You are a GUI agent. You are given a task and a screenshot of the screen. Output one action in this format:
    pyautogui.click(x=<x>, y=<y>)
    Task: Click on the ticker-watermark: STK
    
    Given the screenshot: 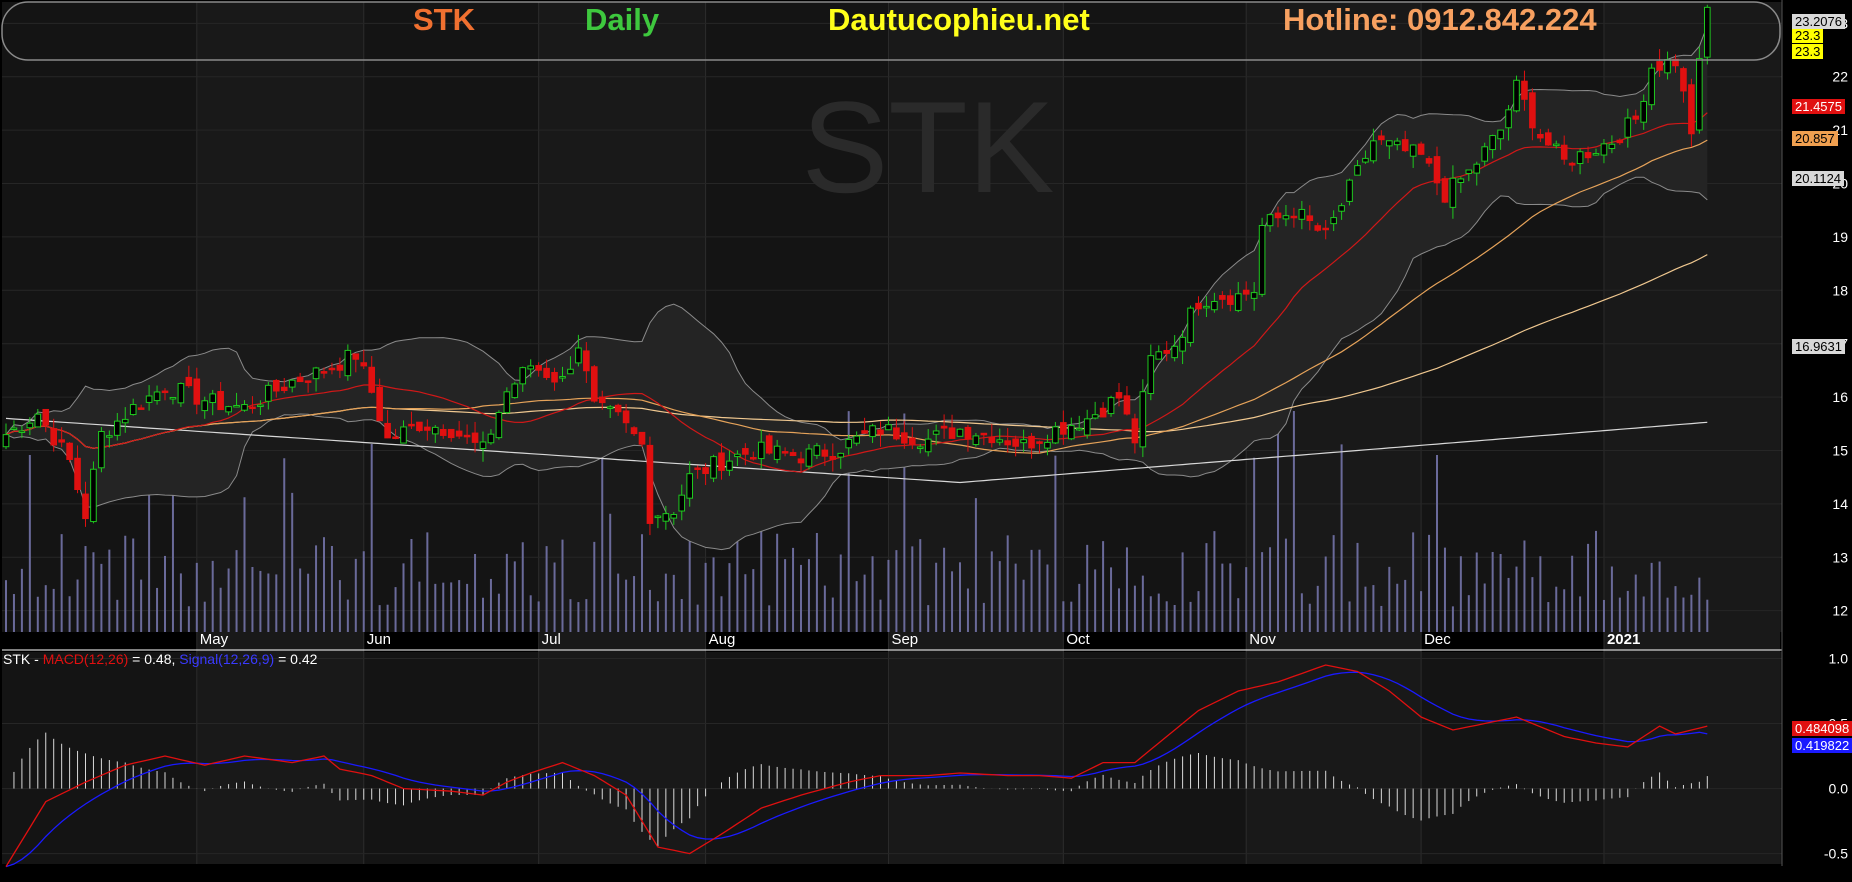 What is the action you would take?
    pyautogui.click(x=928, y=147)
    